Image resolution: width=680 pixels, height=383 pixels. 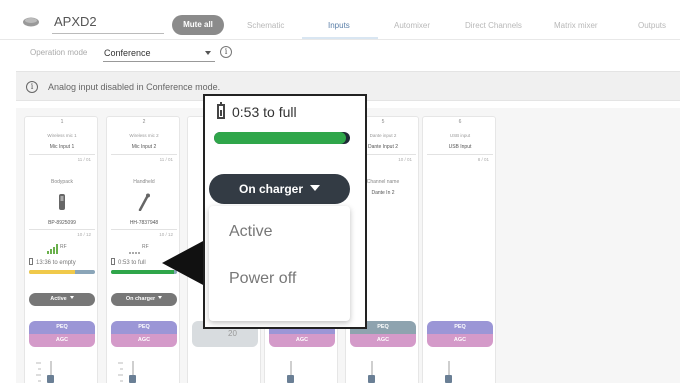 I want to click on battery-text: 0:53 to full, so click(x=132, y=263).